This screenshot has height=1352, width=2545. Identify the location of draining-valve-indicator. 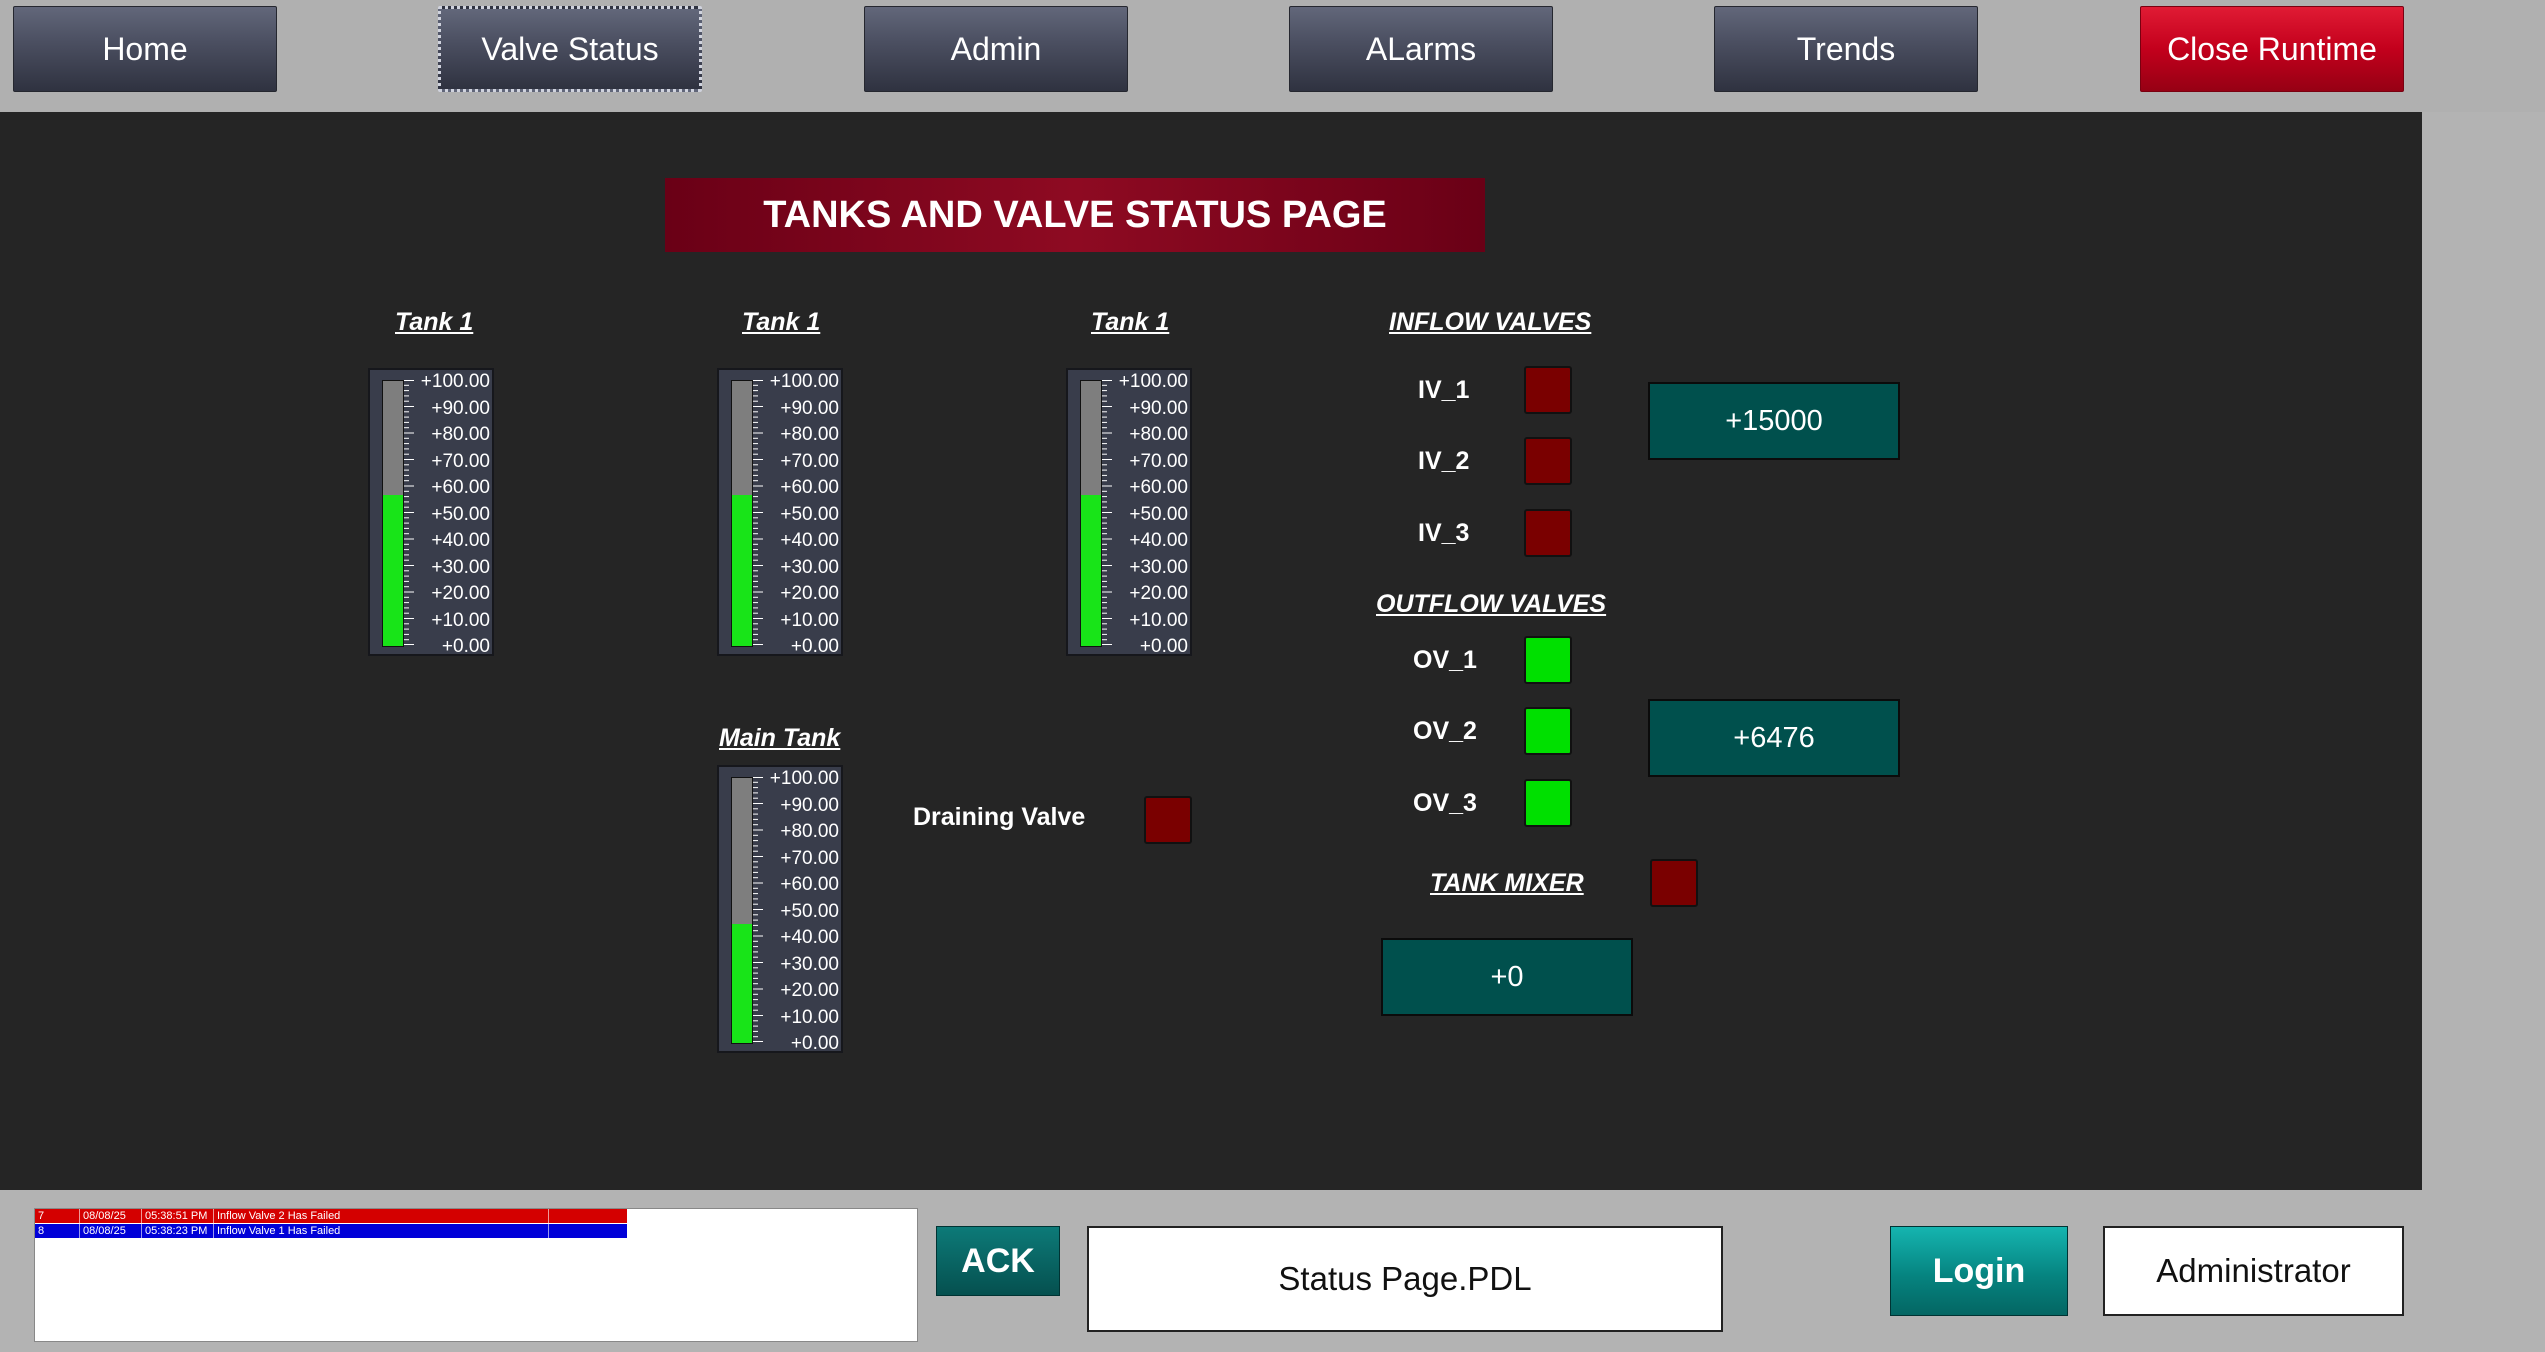
(1168, 820).